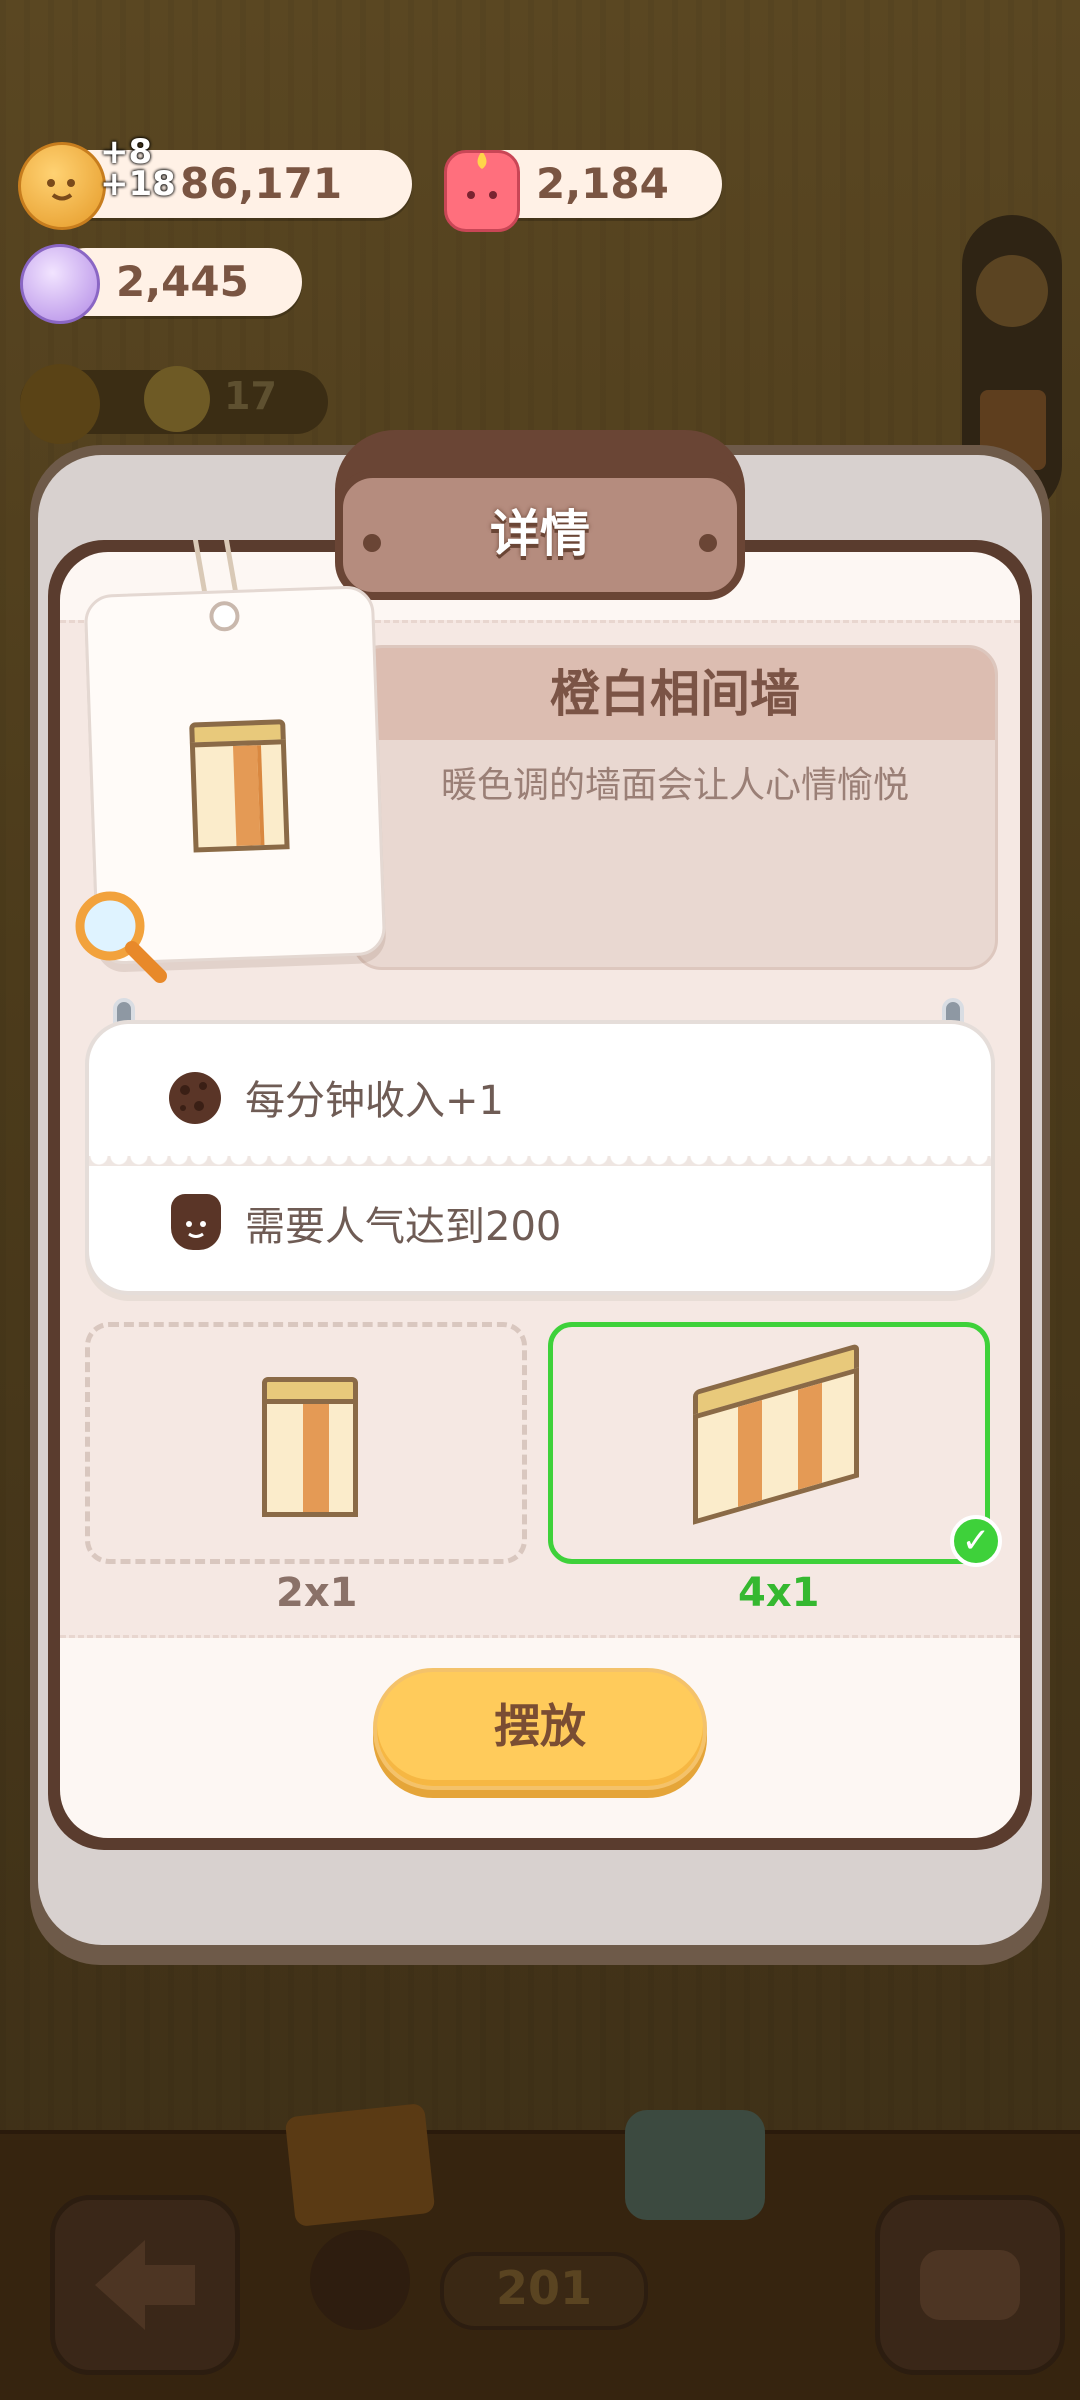  I want to click on popularity-value: 17, so click(250, 396).